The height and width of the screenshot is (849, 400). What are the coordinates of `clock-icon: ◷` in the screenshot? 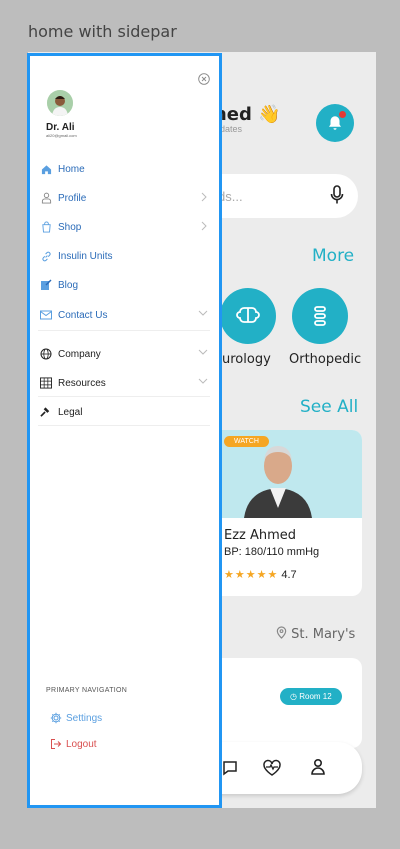 It's located at (293, 696).